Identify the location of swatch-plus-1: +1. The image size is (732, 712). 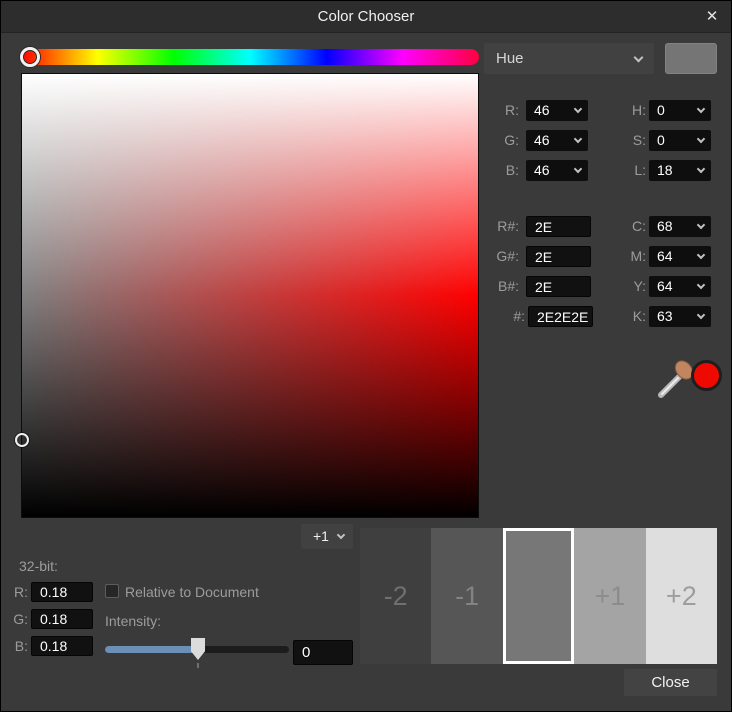
(610, 596).